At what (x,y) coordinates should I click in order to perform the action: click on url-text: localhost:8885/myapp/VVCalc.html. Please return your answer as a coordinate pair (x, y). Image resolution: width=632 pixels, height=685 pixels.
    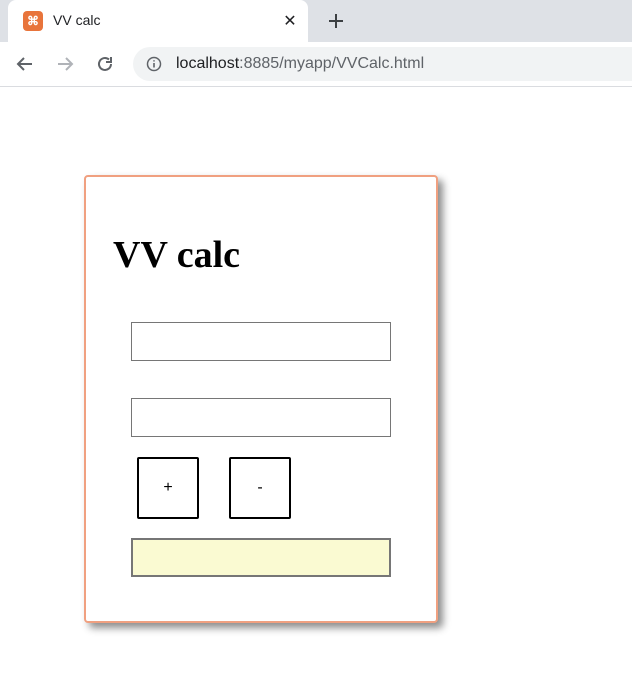
    Looking at the image, I should click on (300, 64).